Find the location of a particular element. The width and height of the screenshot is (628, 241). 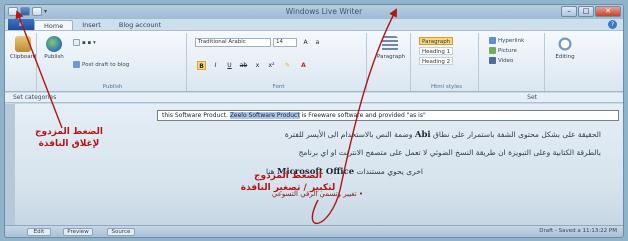

link-icon is located at coordinates (492, 40).